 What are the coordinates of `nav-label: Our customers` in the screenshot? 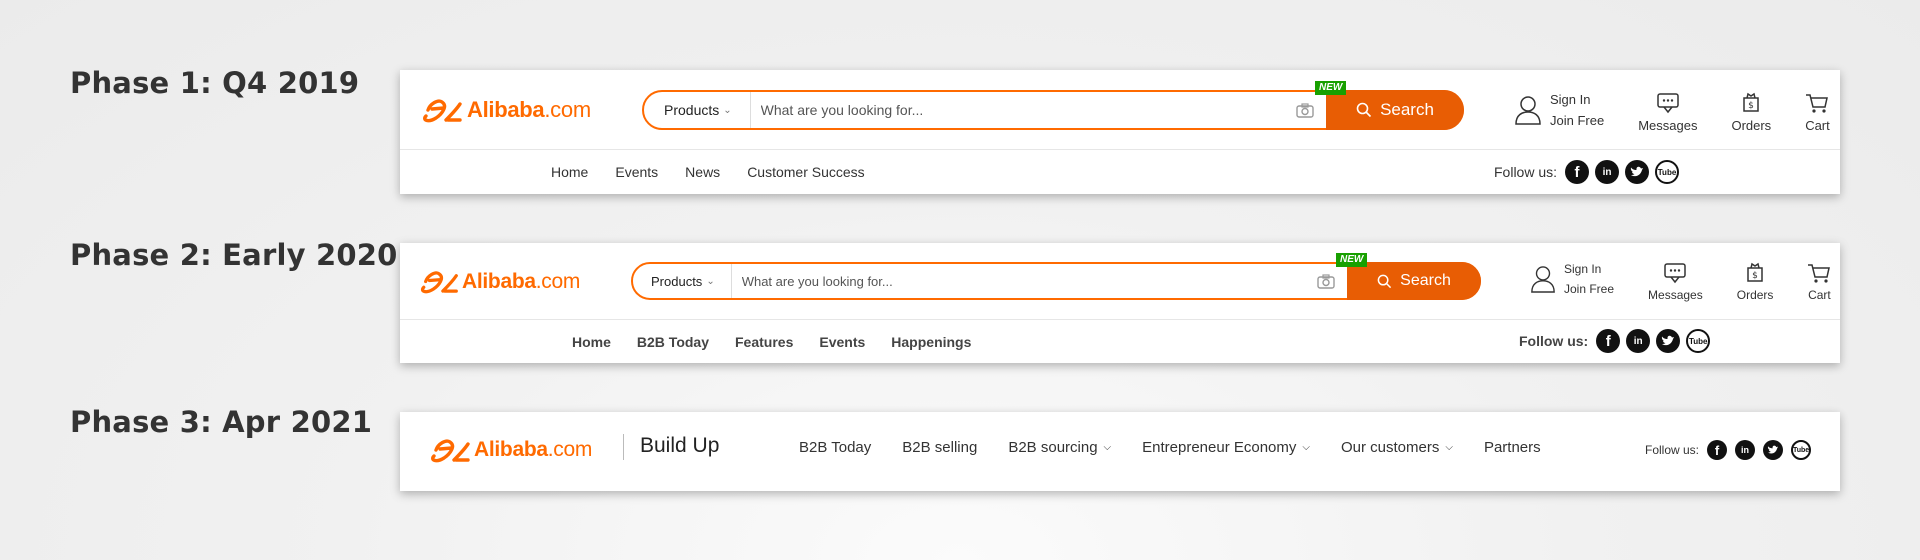 It's located at (1390, 447).